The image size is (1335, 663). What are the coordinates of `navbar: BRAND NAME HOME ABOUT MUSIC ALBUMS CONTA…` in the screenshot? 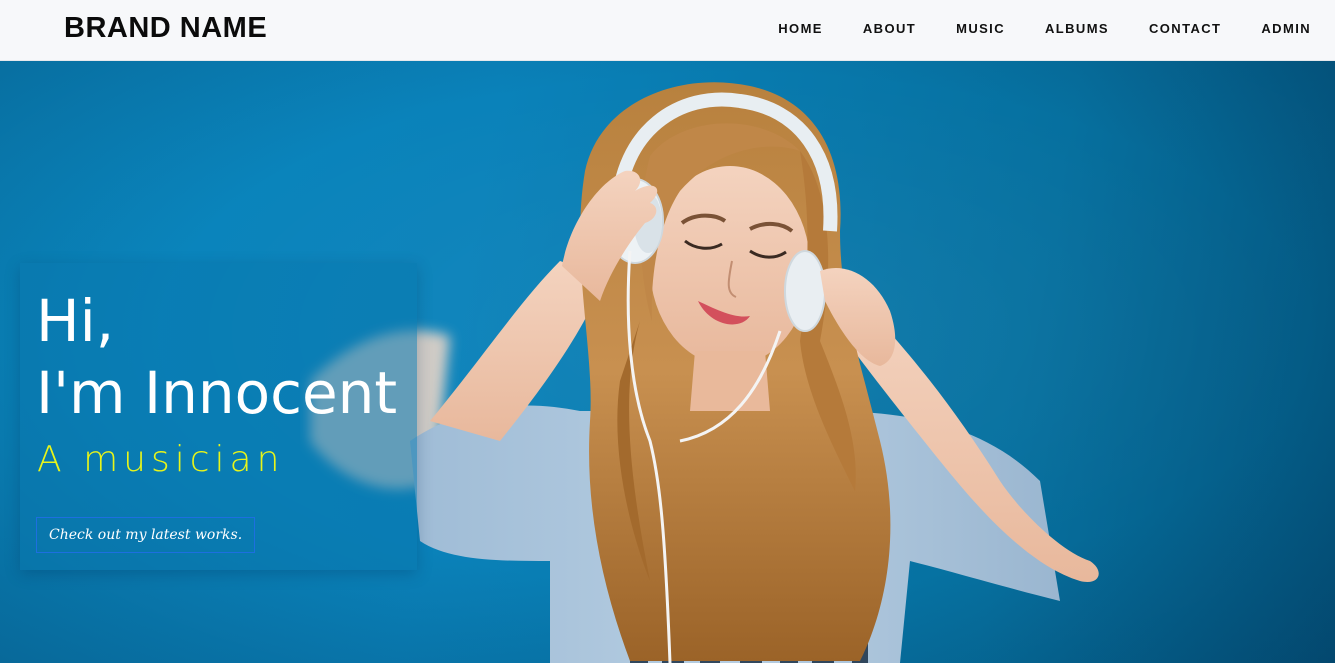 It's located at (667, 30).